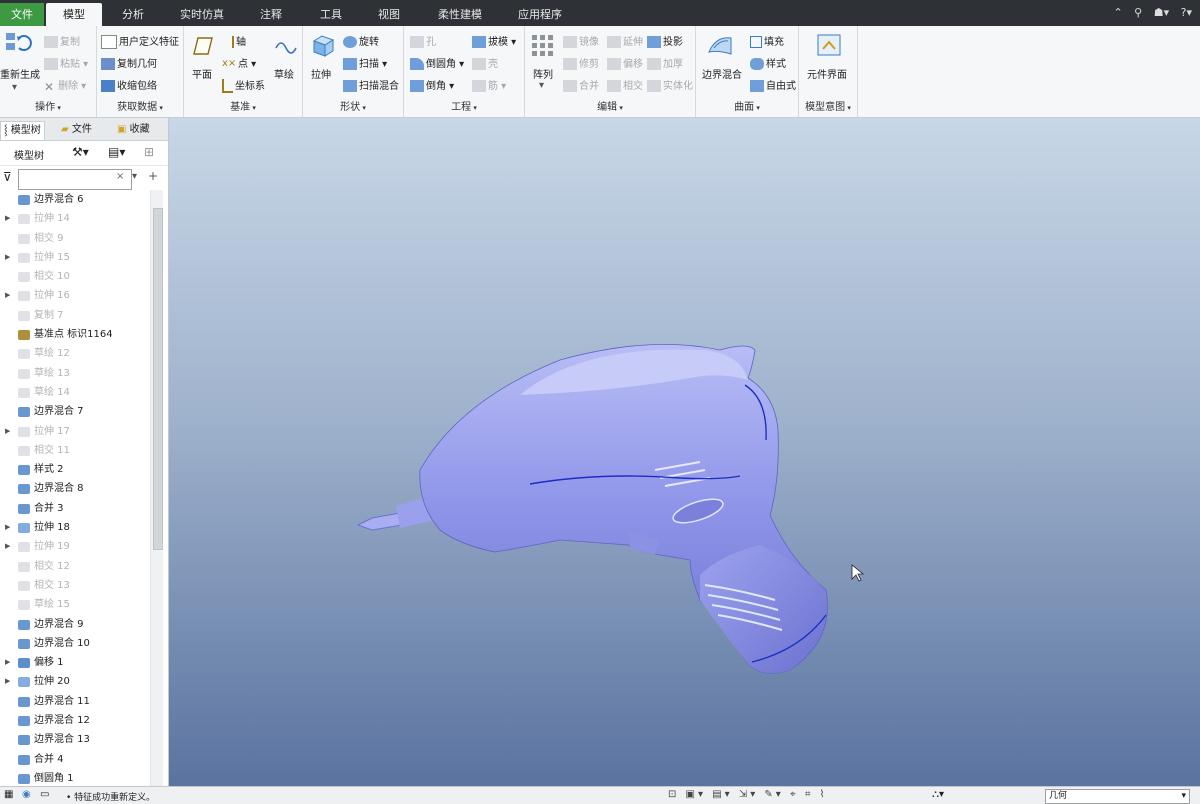 The height and width of the screenshot is (804, 1200). What do you see at coordinates (75, 431) in the screenshot?
I see `tree-item: ▶ 拉伸 17` at bounding box center [75, 431].